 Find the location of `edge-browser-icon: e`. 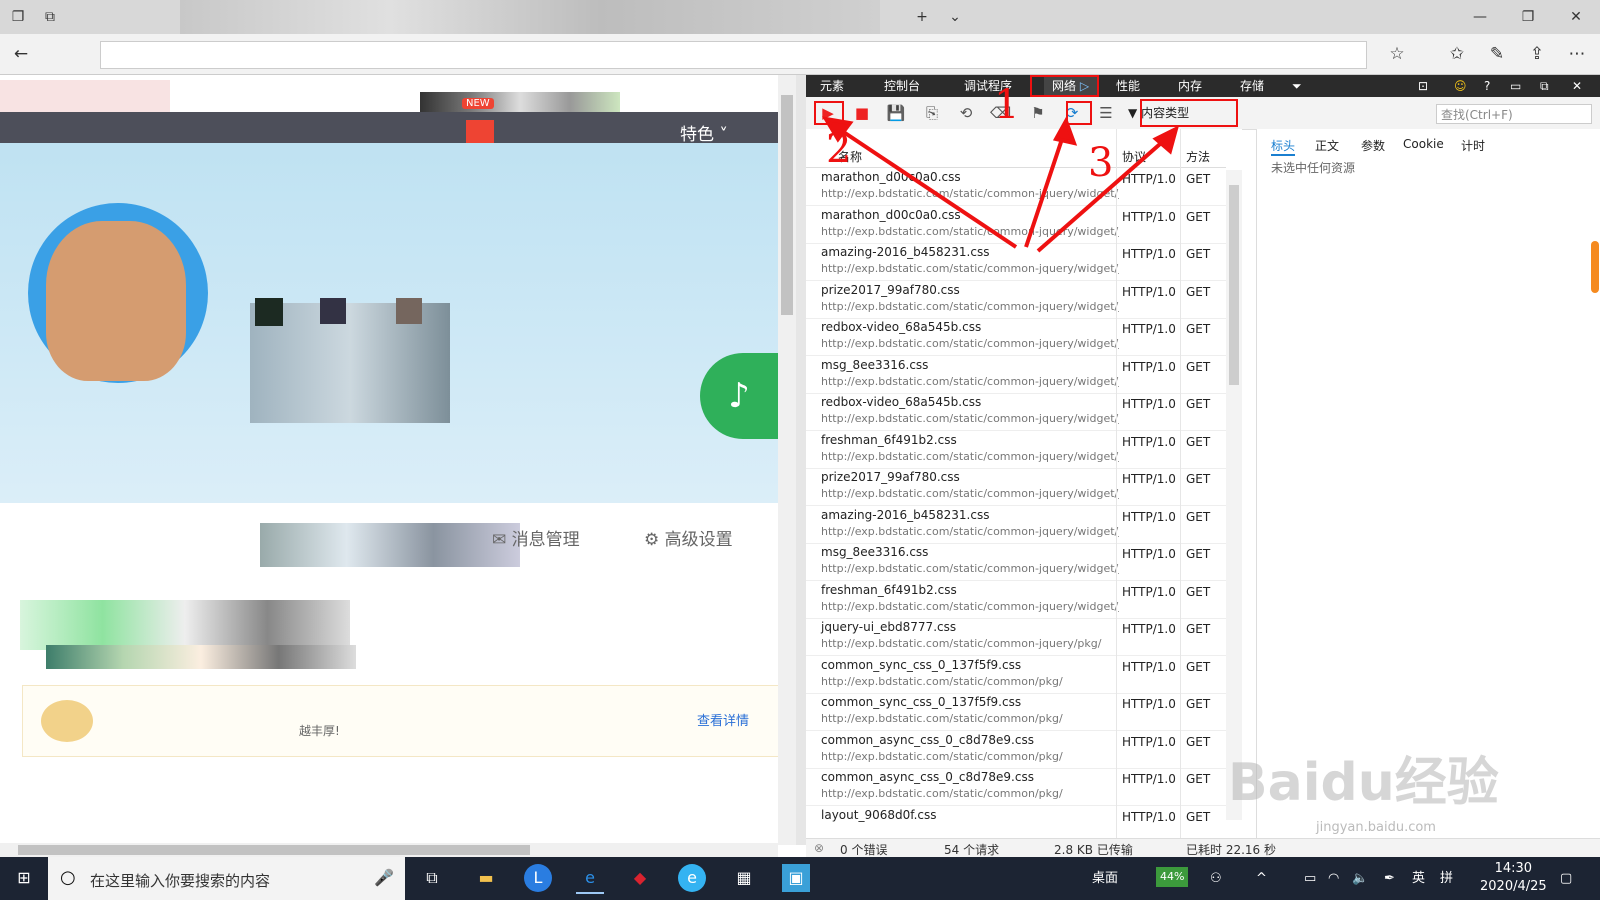

edge-browser-icon: e is located at coordinates (590, 879).